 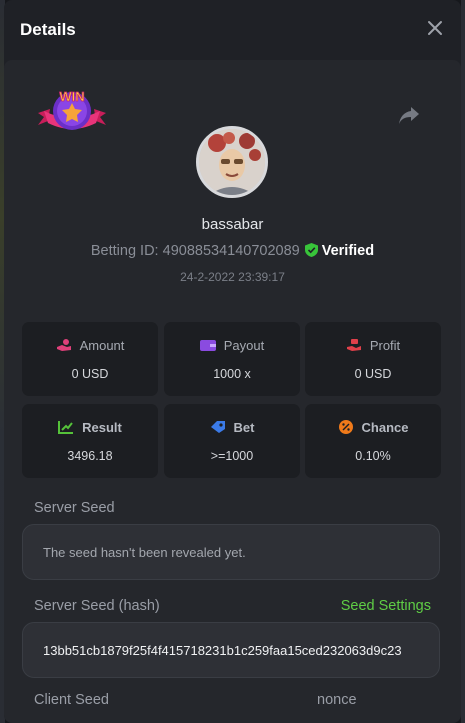 I want to click on stat-result: Result 3496.18, so click(x=90, y=441).